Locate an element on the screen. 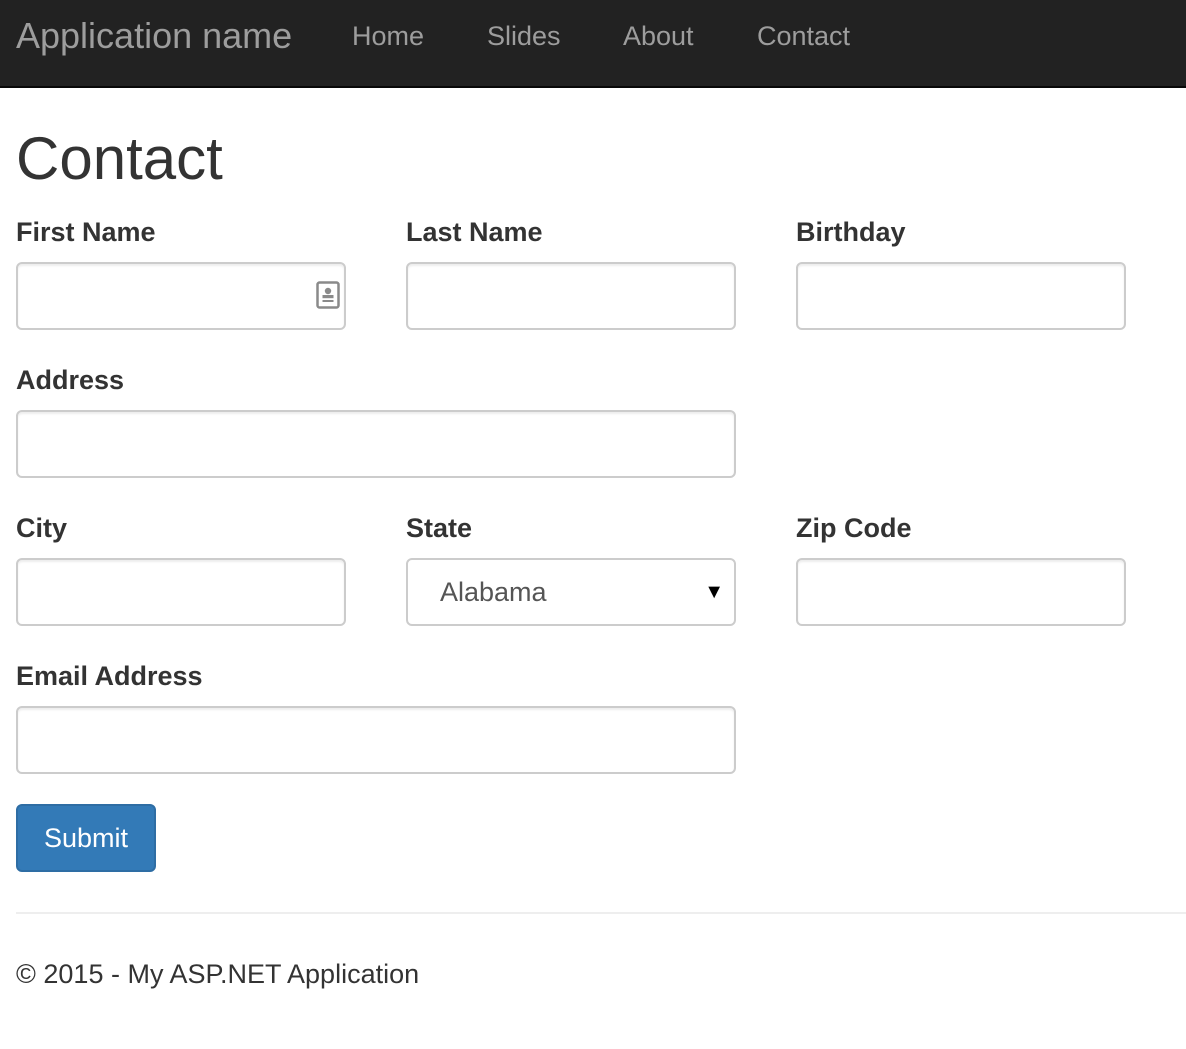 This screenshot has height=1049, width=1186. birthday-label: Birthday is located at coordinates (851, 232).